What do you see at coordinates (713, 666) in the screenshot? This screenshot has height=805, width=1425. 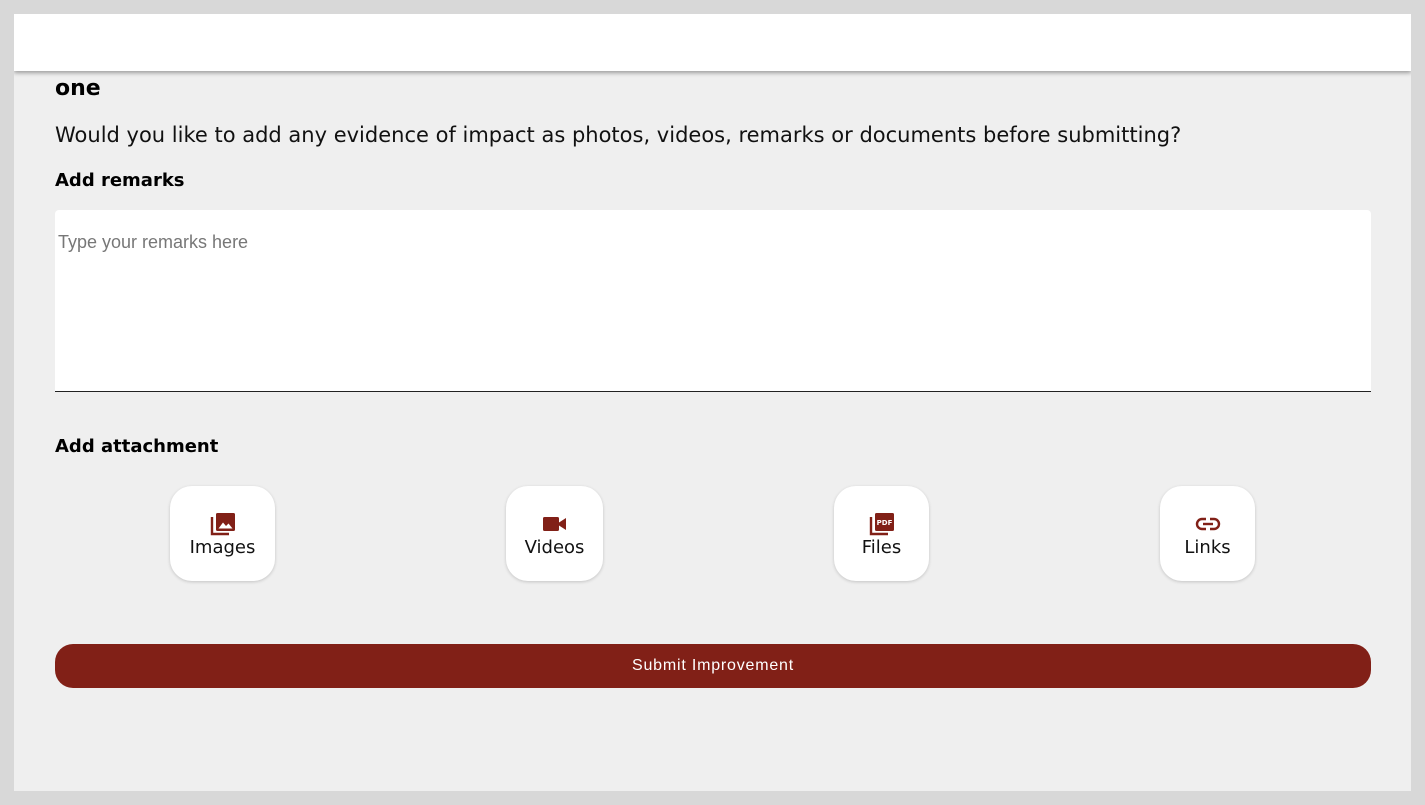 I see `submit-improvement-button: Submit Improvement` at bounding box center [713, 666].